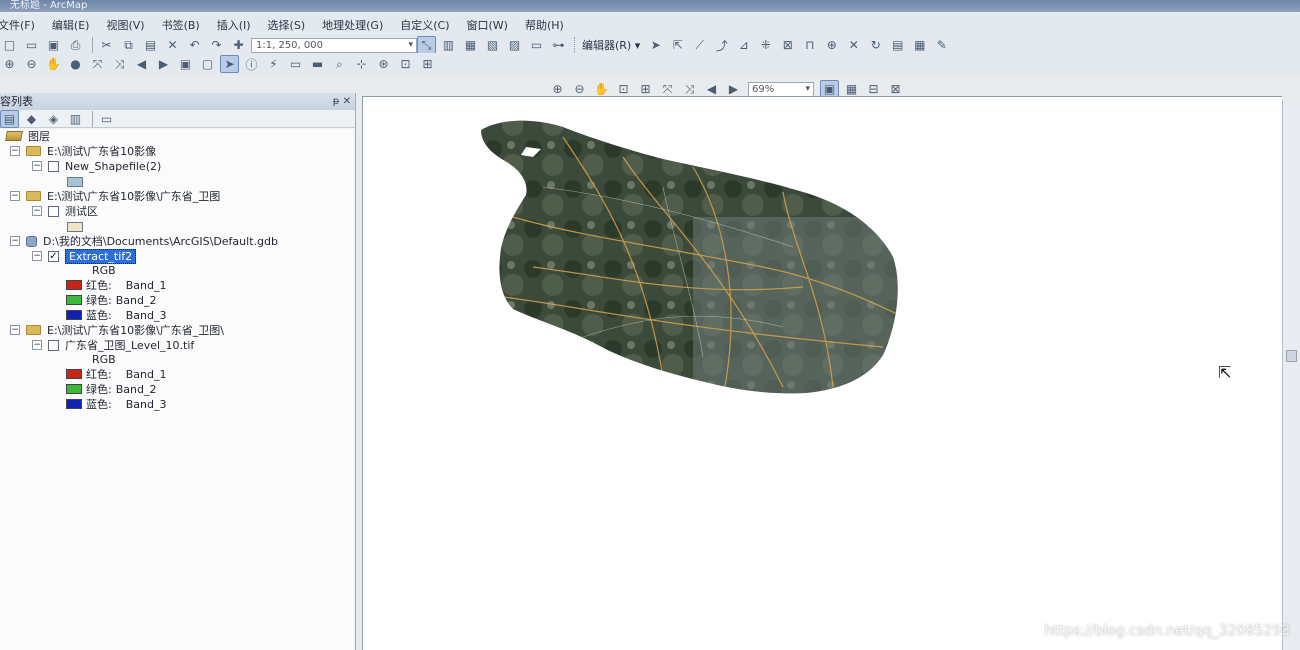 This screenshot has width=1300, height=650. Describe the element at coordinates (65, 211) in the screenshot. I see `toc-layer: − 测试区` at that location.